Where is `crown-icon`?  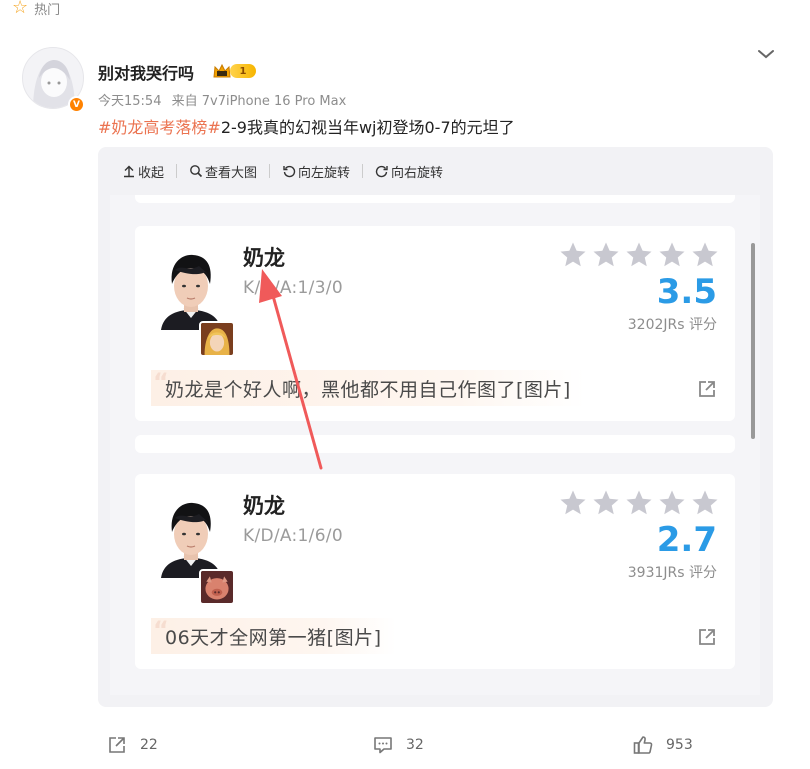 crown-icon is located at coordinates (222, 70).